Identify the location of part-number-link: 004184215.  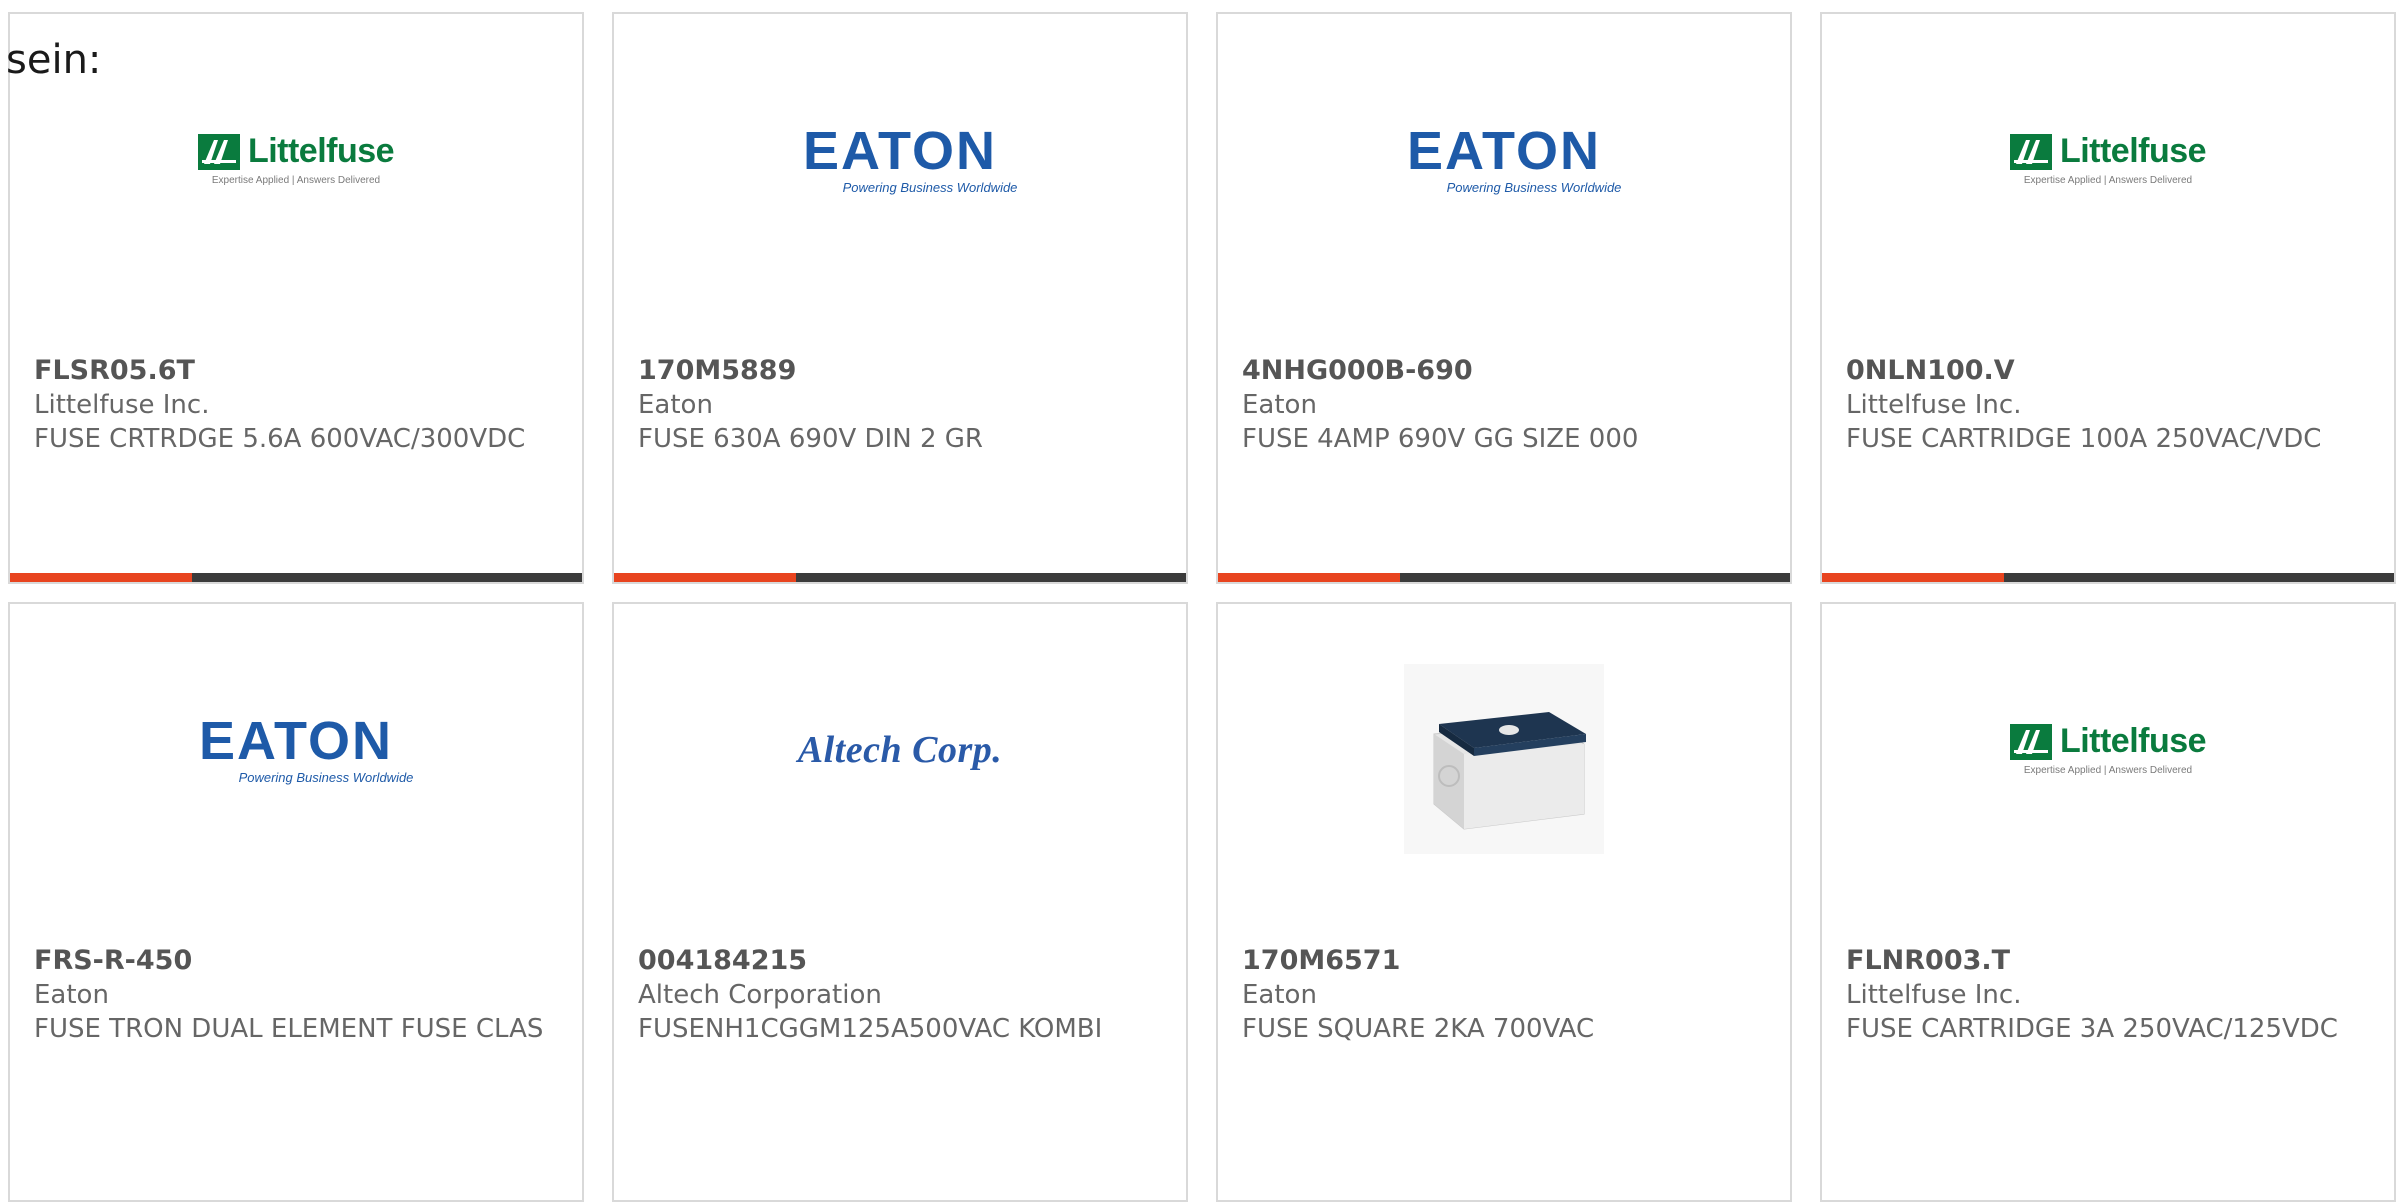
(900, 961).